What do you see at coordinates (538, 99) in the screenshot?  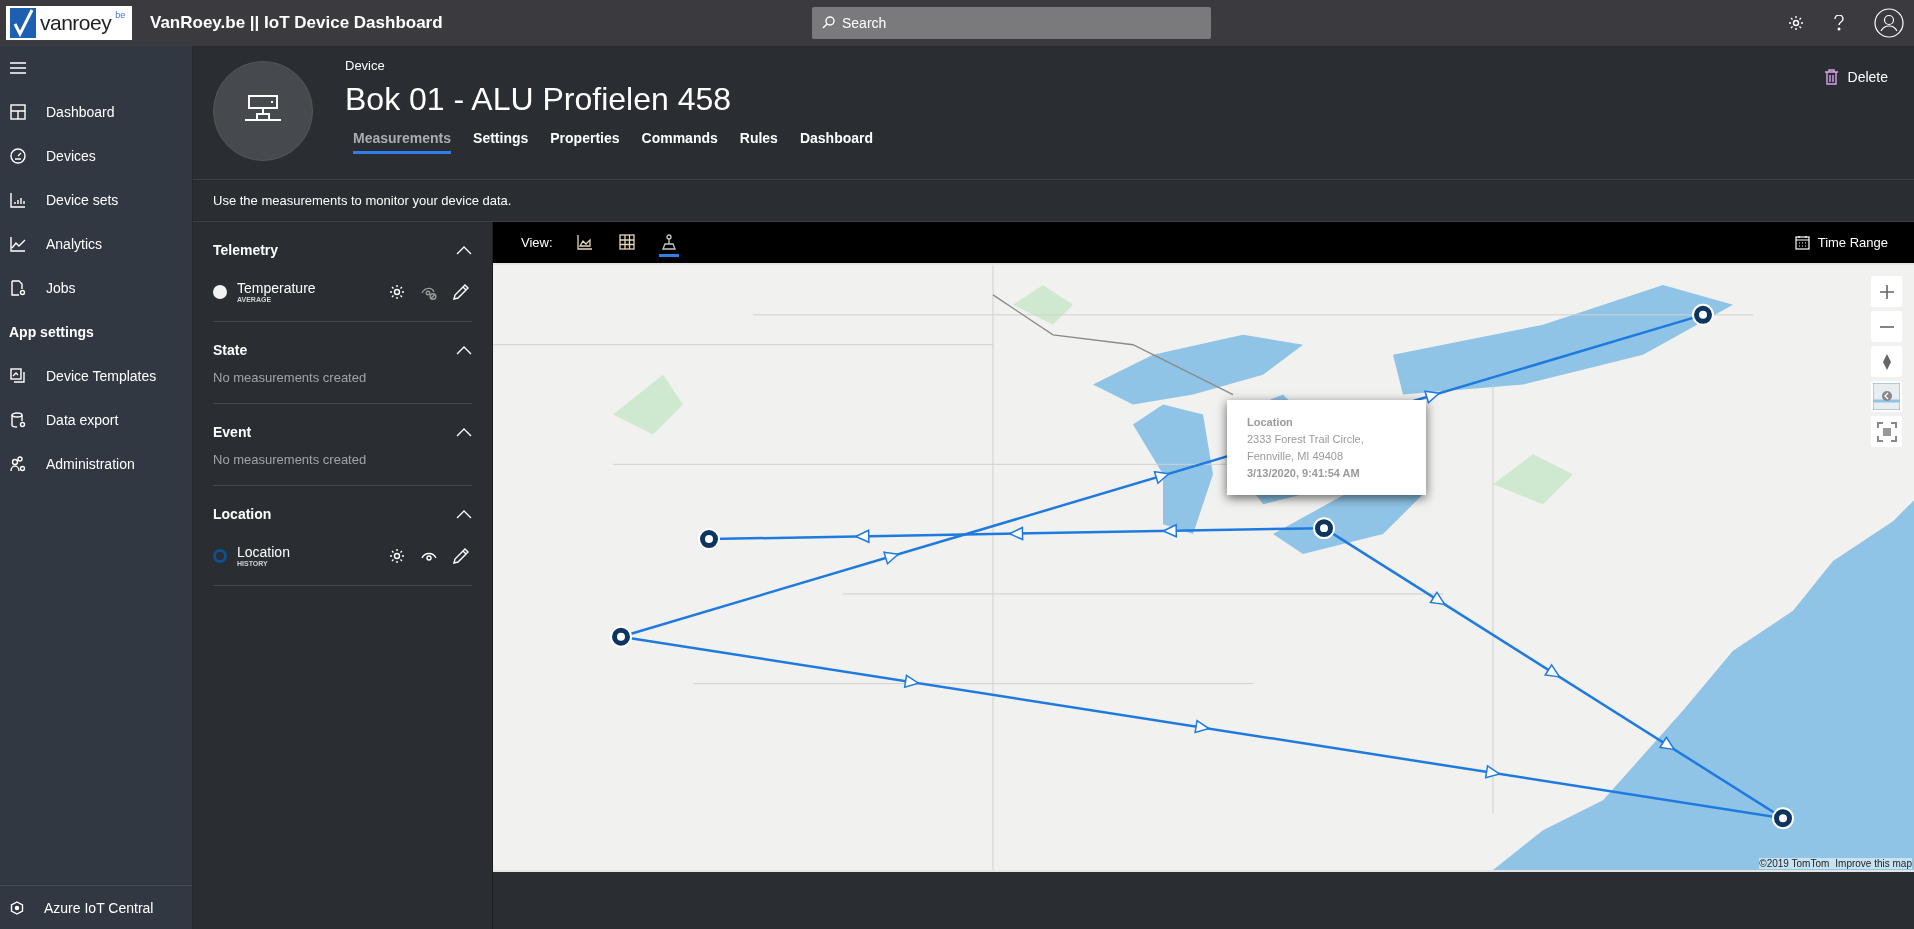 I see `device-name: Bok 01 - ALU Profielen 458` at bounding box center [538, 99].